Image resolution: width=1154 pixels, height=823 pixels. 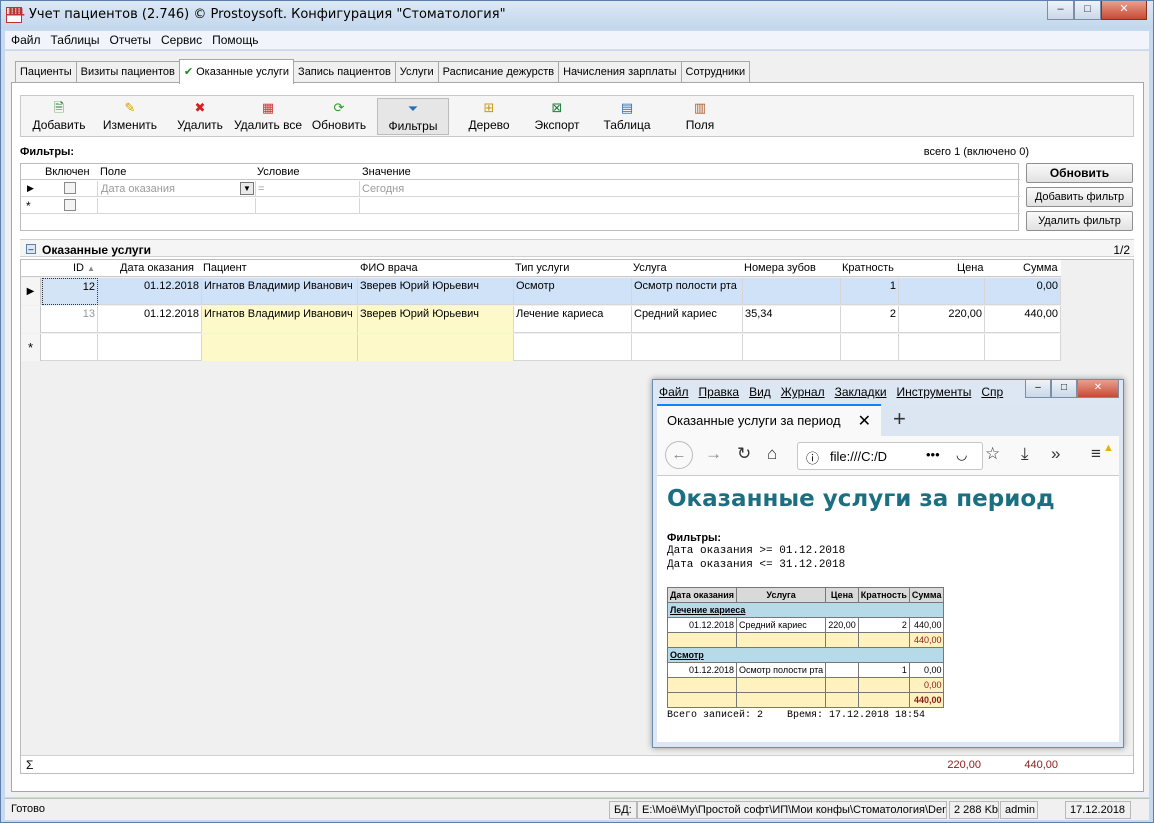 I want to click on hamburger-menu-icon: ≡, so click(x=1096, y=454).